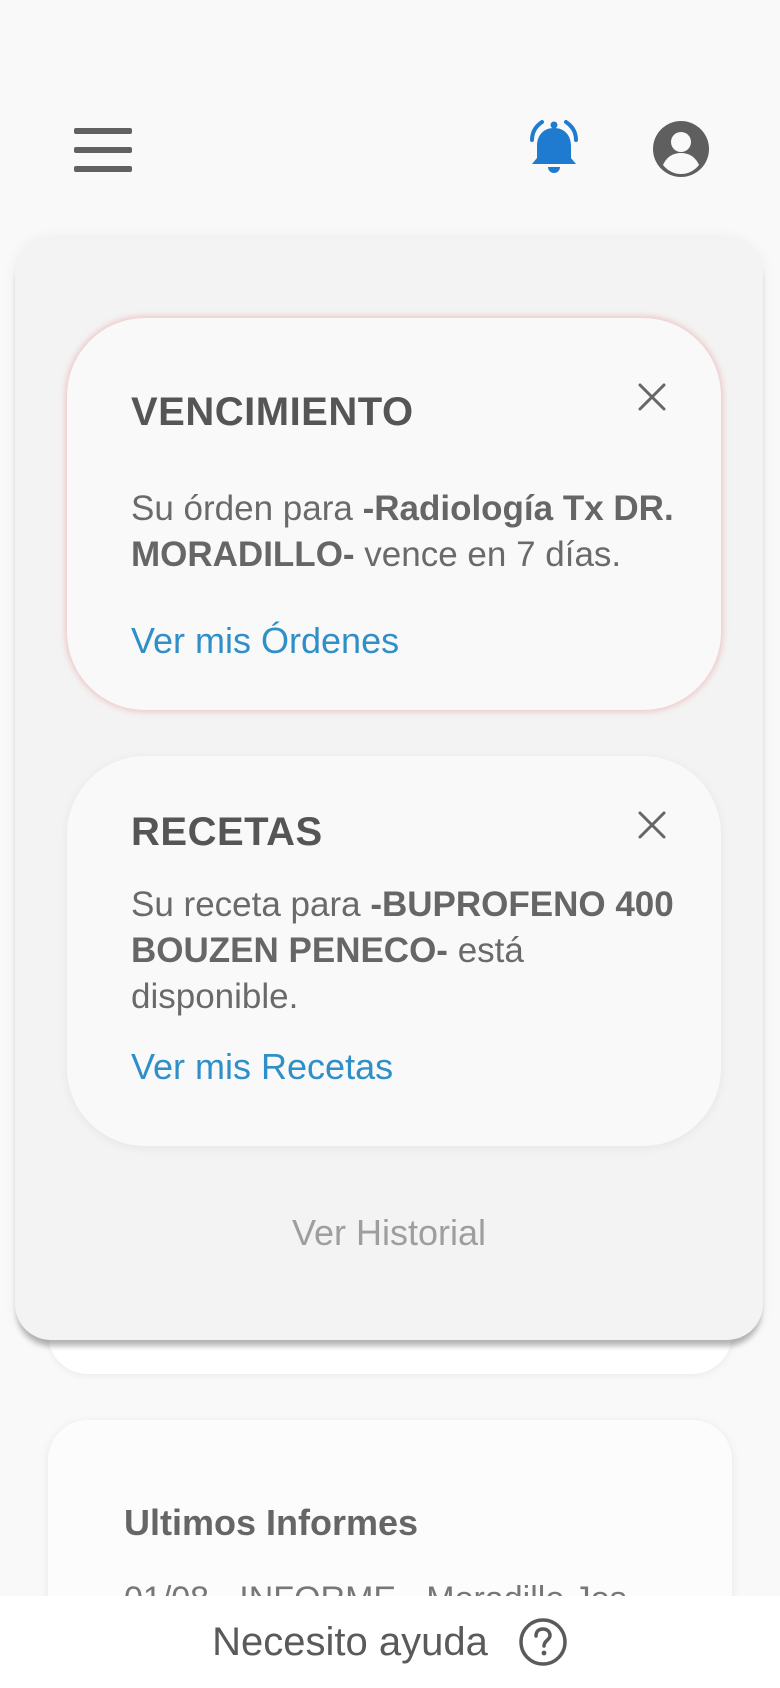 The image size is (780, 1688). Describe the element at coordinates (271, 1522) in the screenshot. I see `latest-reports-title: Ultimos Informes` at that location.